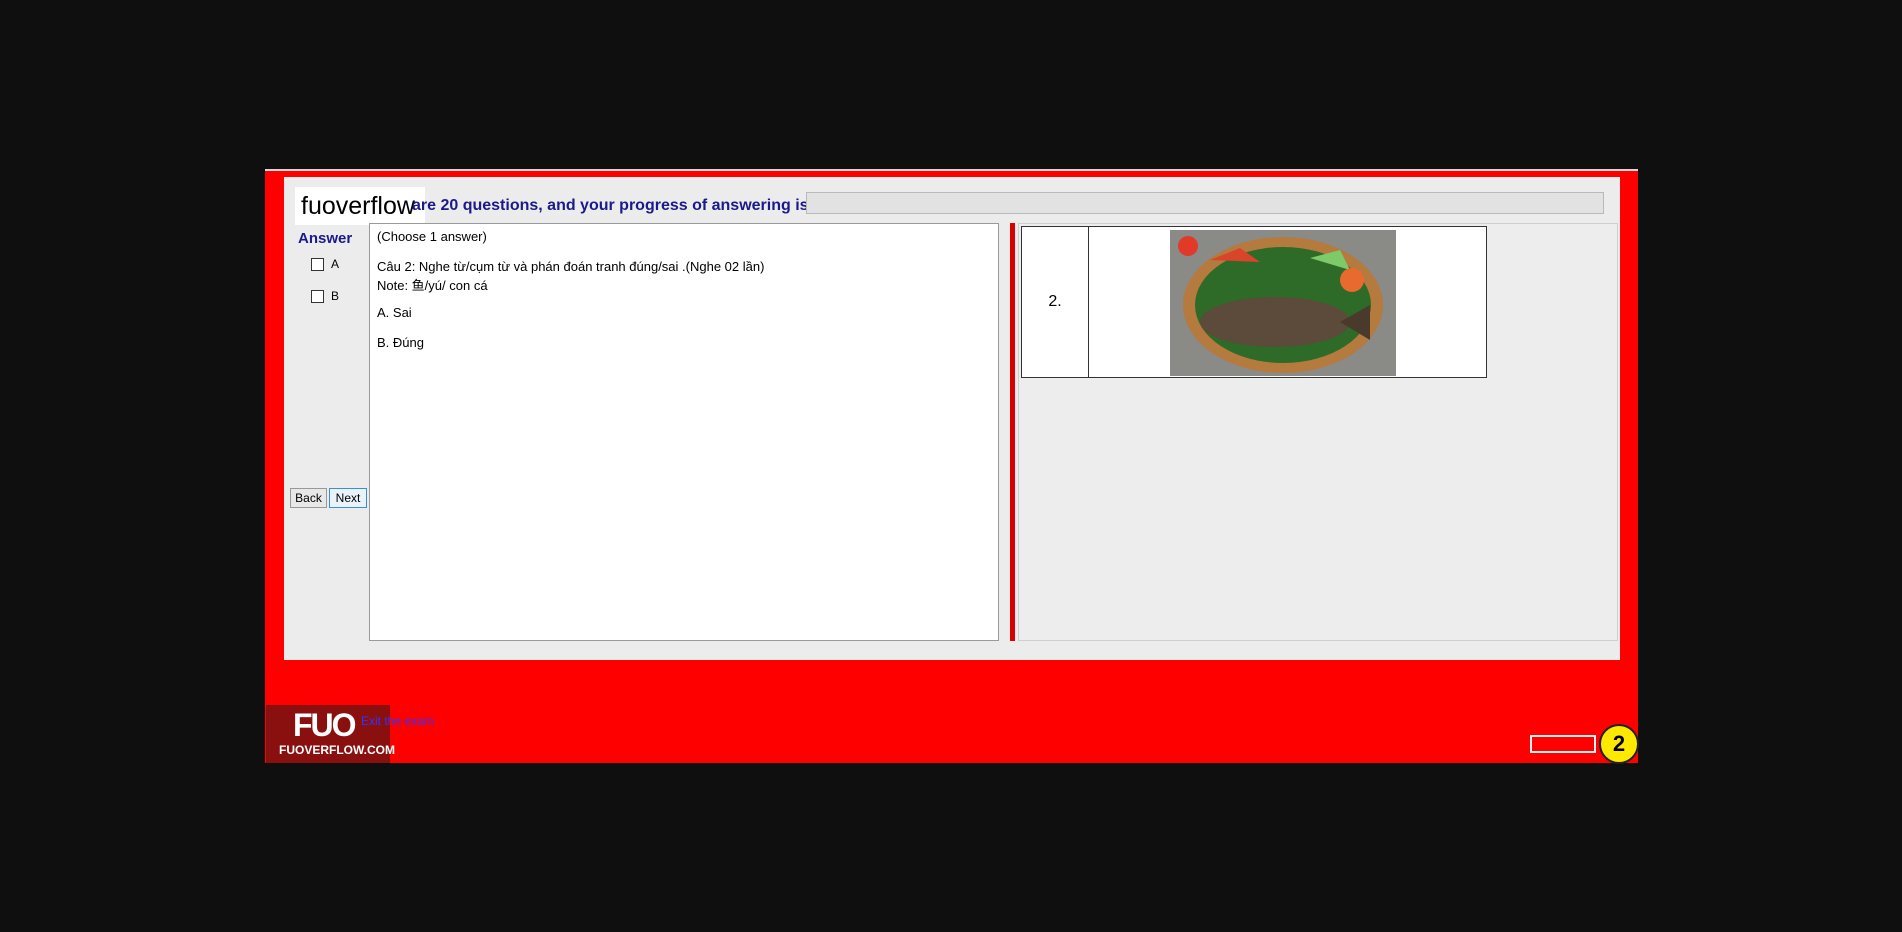 This screenshot has height=932, width=1902. Describe the element at coordinates (308, 498) in the screenshot. I see `back-button: Back` at that location.